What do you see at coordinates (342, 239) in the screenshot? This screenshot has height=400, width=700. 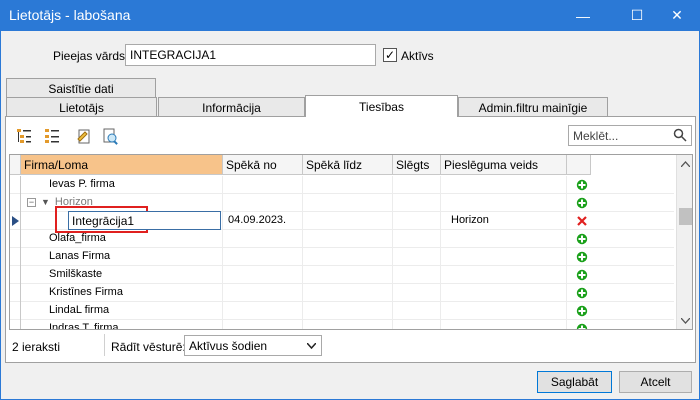 I see `table-row: Olafa_firma` at bounding box center [342, 239].